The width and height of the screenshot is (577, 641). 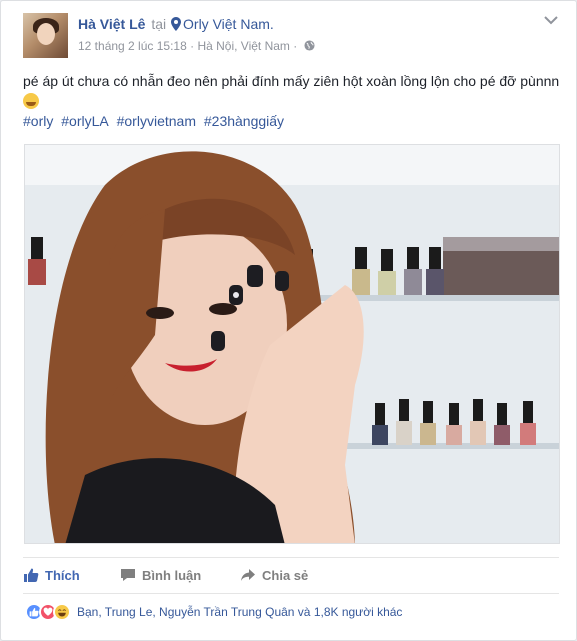 I want to click on hashtag-link: #orlyvietnam, so click(x=156, y=121).